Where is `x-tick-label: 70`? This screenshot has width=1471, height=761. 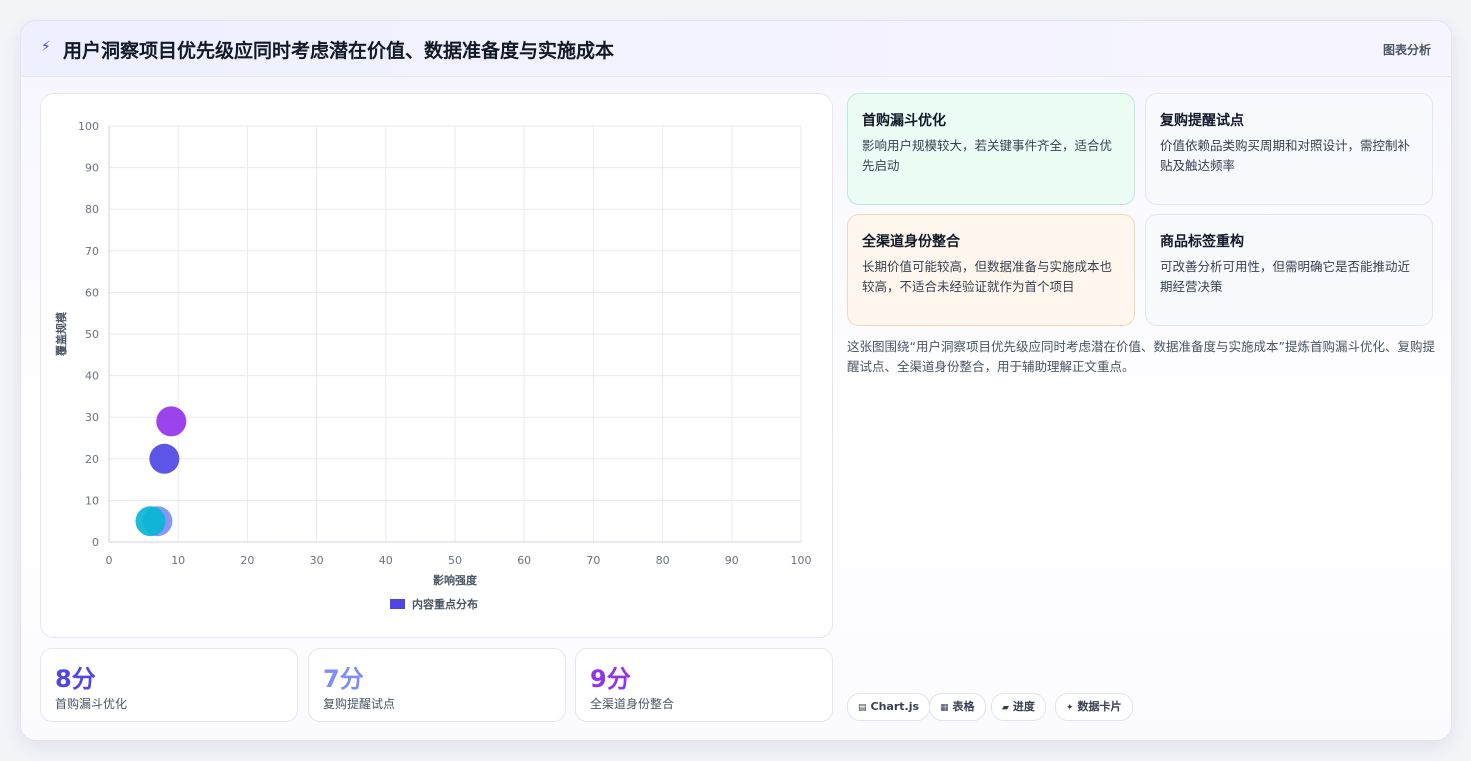
x-tick-label: 70 is located at coordinates (593, 560).